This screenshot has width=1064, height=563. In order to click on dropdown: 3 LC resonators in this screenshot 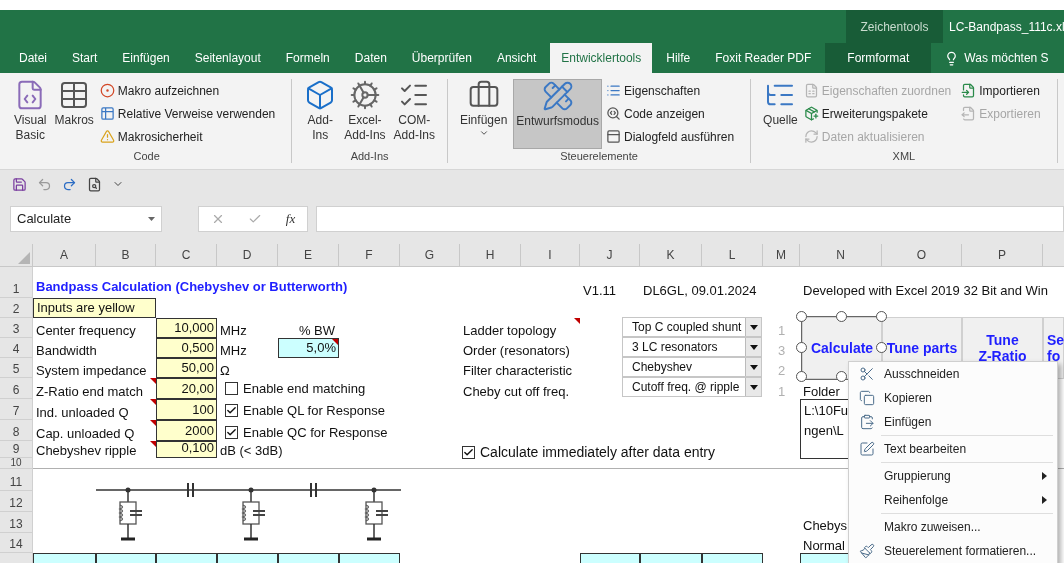, I will do `click(692, 347)`.